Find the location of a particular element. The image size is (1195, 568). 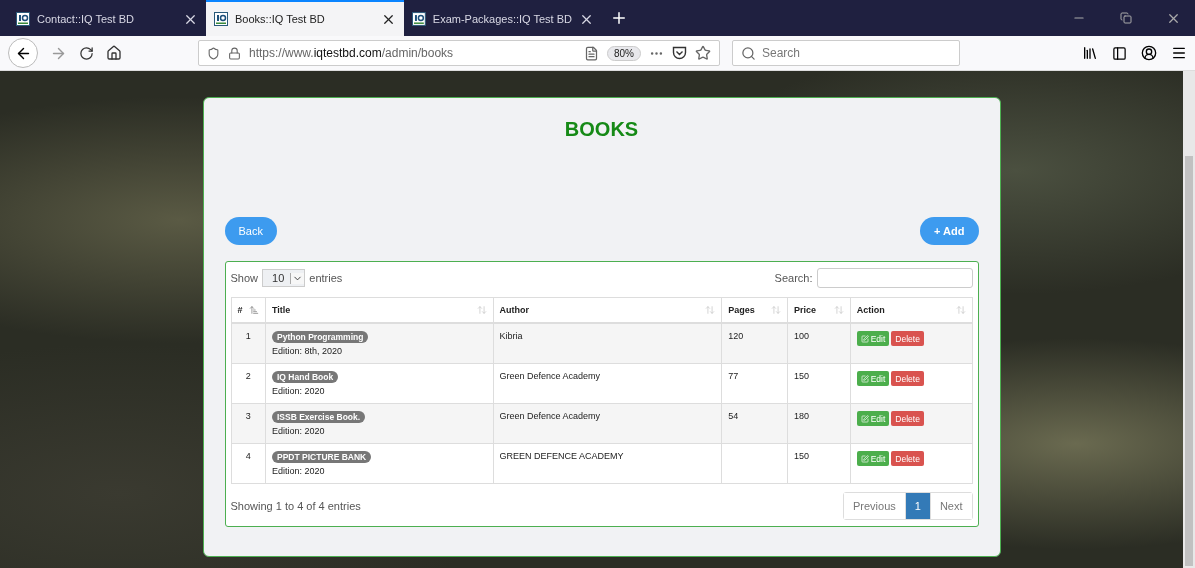

back-button: Back is located at coordinates (250, 231).